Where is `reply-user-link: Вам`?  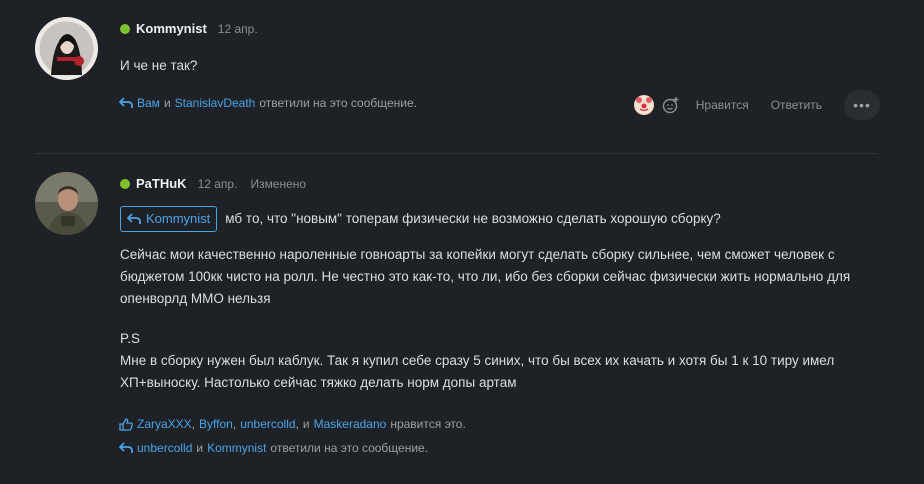
reply-user-link: Вам is located at coordinates (148, 103).